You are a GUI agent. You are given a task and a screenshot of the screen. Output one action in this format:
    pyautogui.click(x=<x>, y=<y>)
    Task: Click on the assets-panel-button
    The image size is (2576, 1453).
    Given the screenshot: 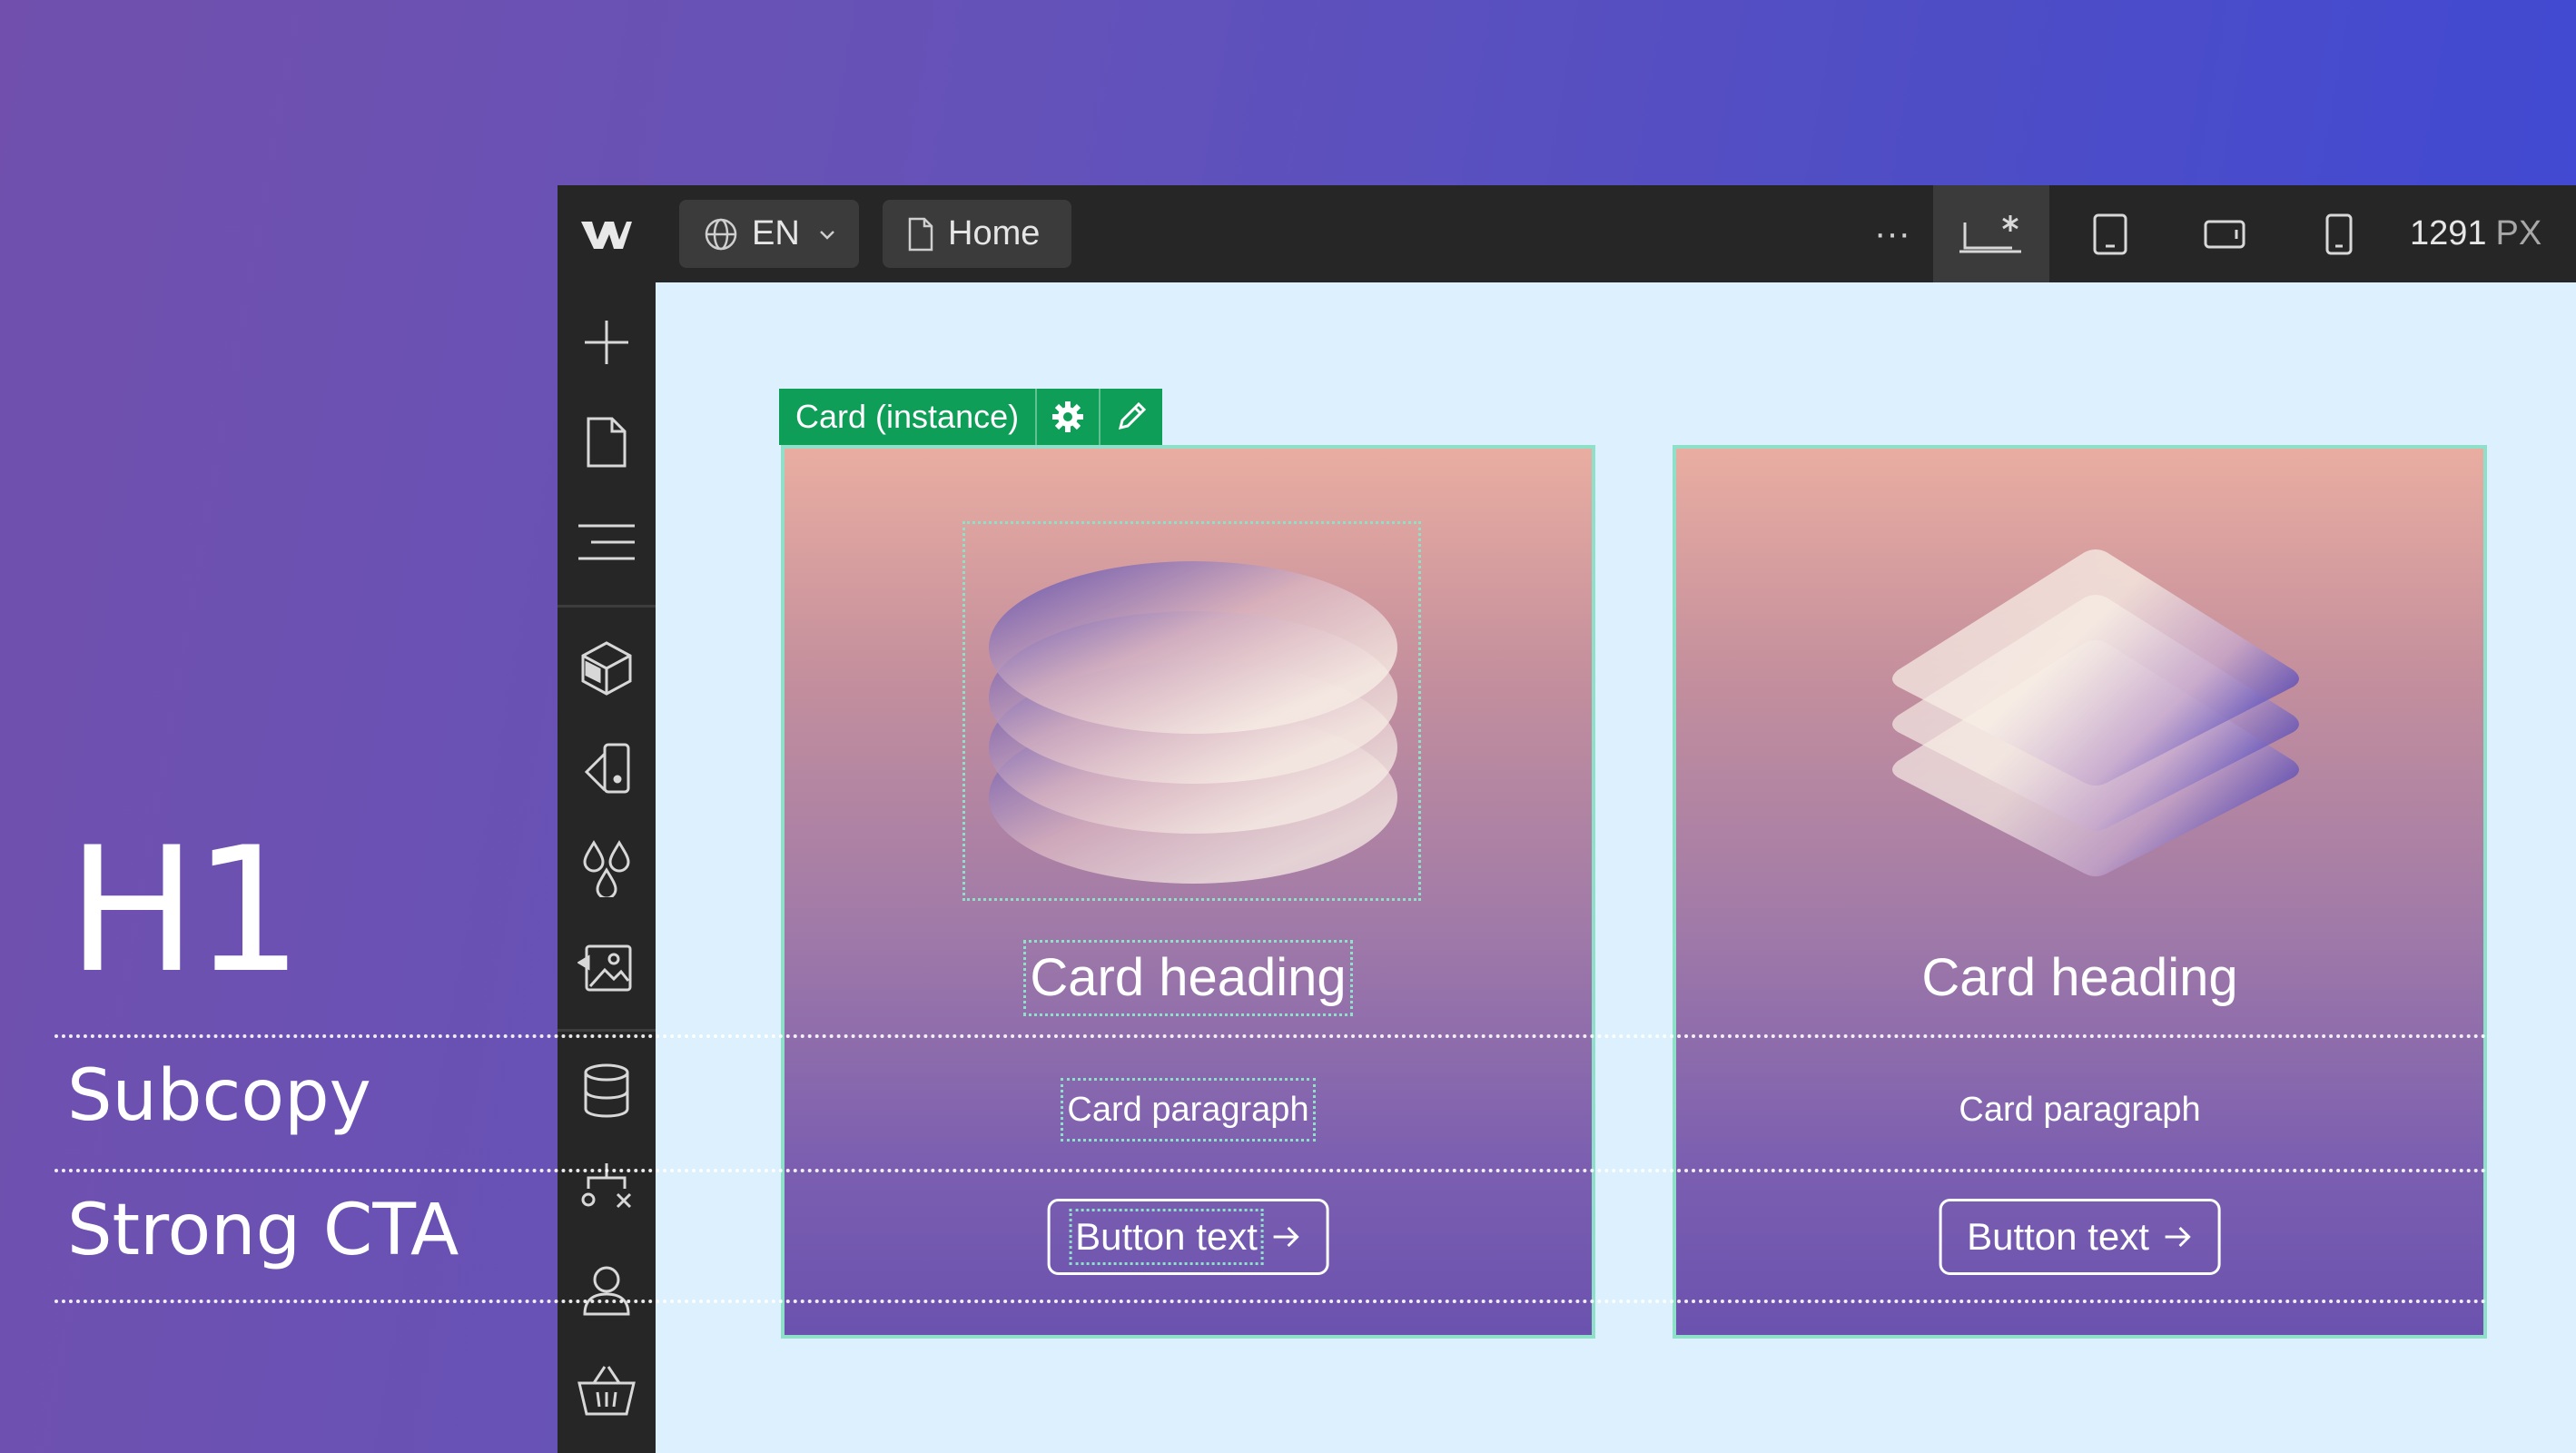 What is the action you would take?
    pyautogui.click(x=607, y=968)
    